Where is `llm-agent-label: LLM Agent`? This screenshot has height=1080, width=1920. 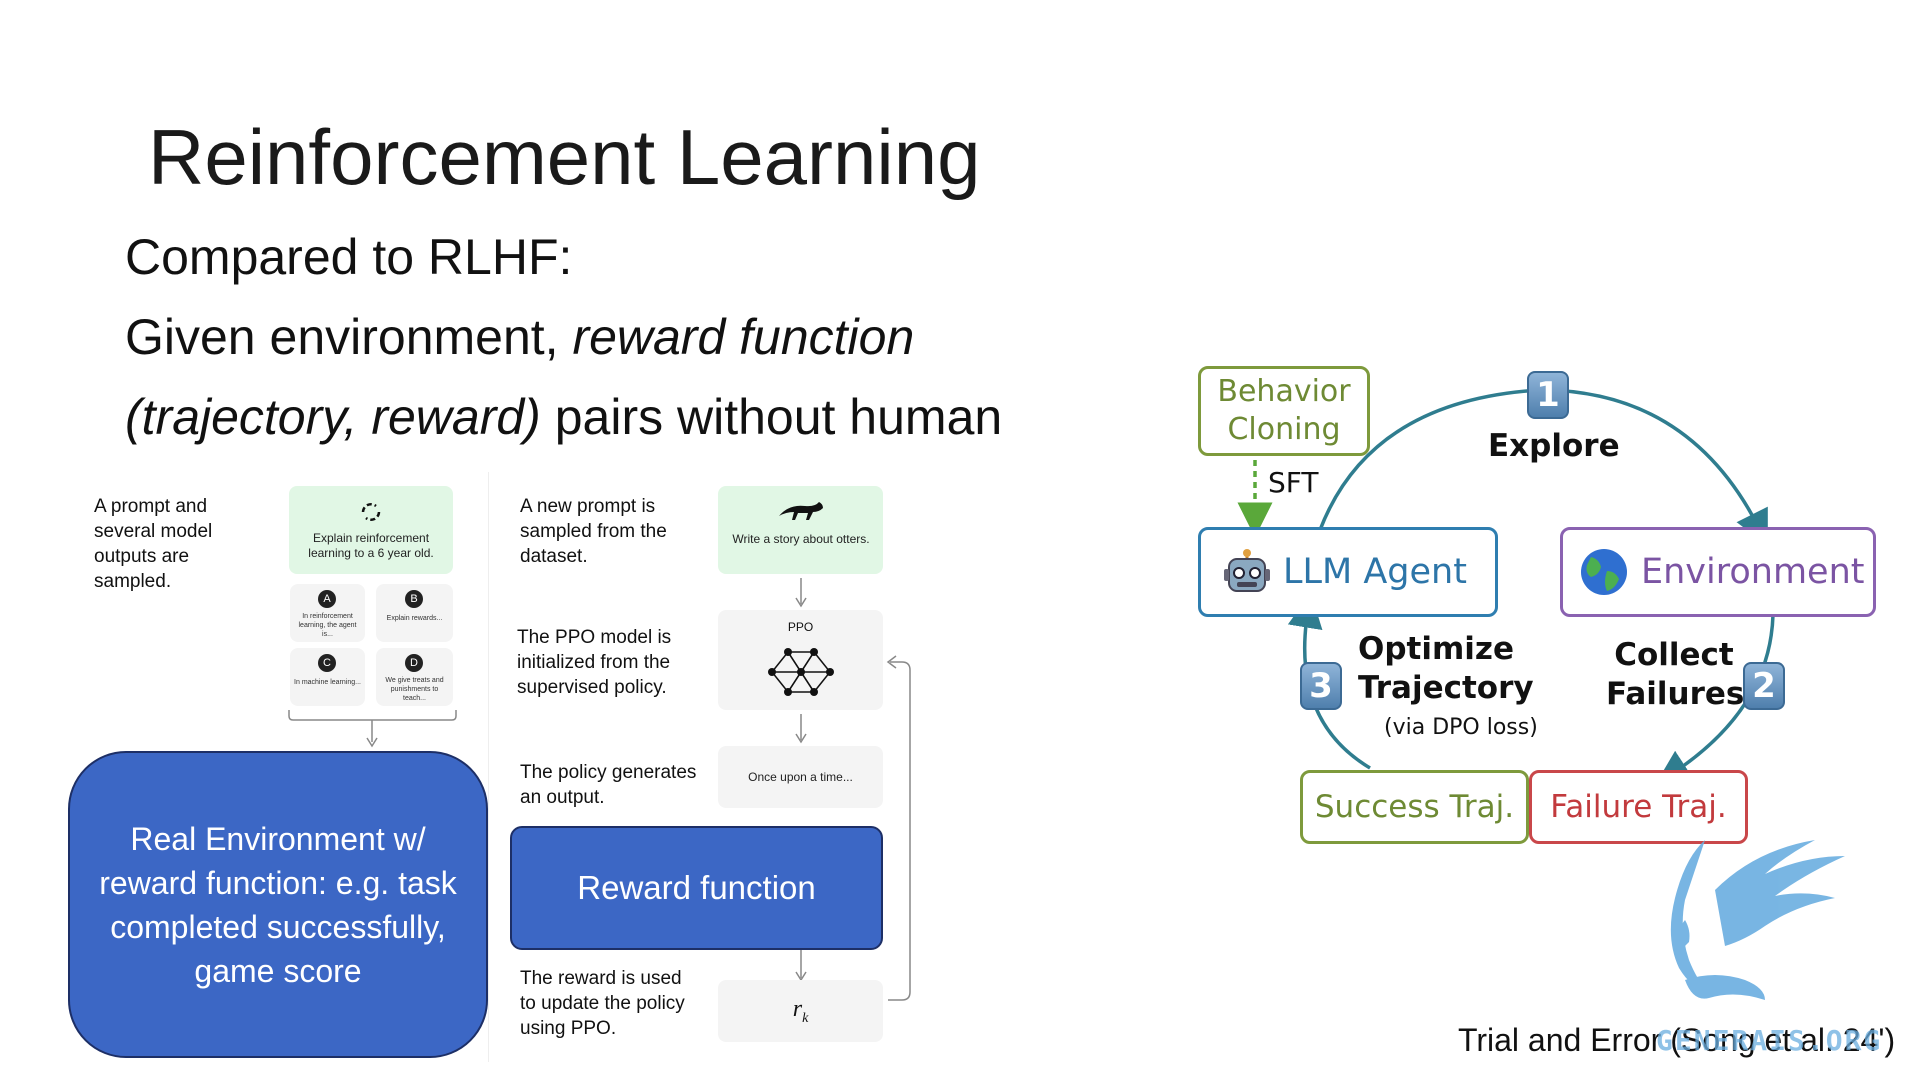
llm-agent-label: LLM Agent is located at coordinates (1375, 572).